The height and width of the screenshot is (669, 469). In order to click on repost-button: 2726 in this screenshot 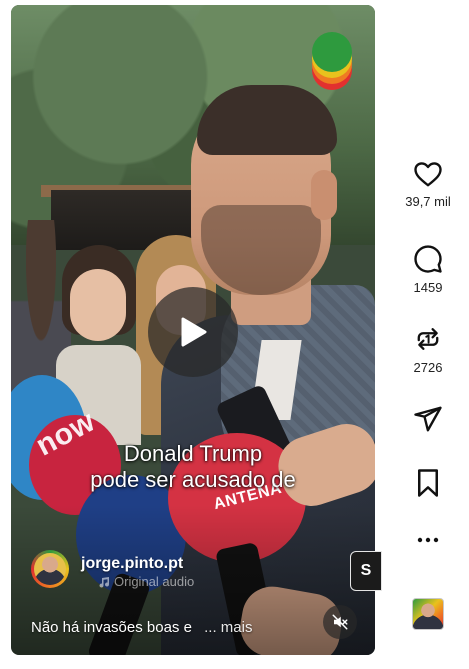, I will do `click(428, 349)`.